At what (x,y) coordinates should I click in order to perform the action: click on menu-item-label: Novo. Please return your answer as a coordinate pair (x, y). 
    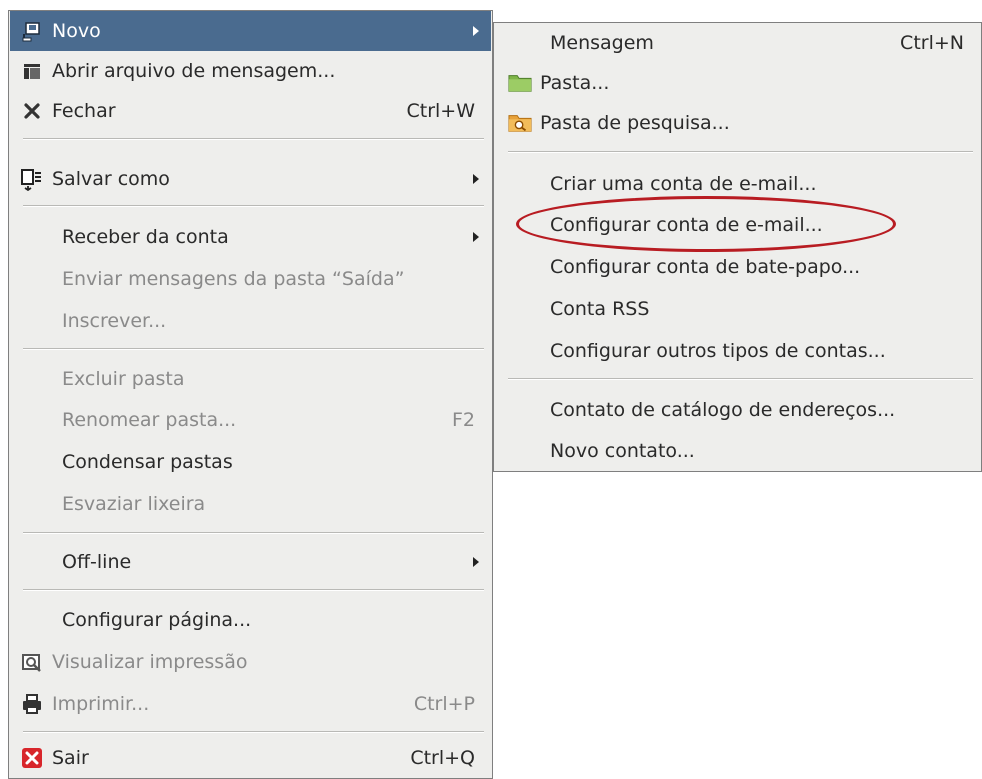
    Looking at the image, I should click on (76, 31).